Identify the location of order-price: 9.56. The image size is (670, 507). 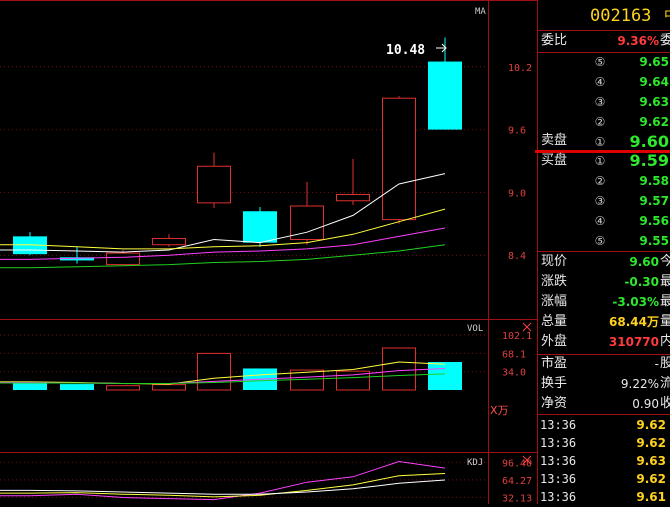
(654, 221).